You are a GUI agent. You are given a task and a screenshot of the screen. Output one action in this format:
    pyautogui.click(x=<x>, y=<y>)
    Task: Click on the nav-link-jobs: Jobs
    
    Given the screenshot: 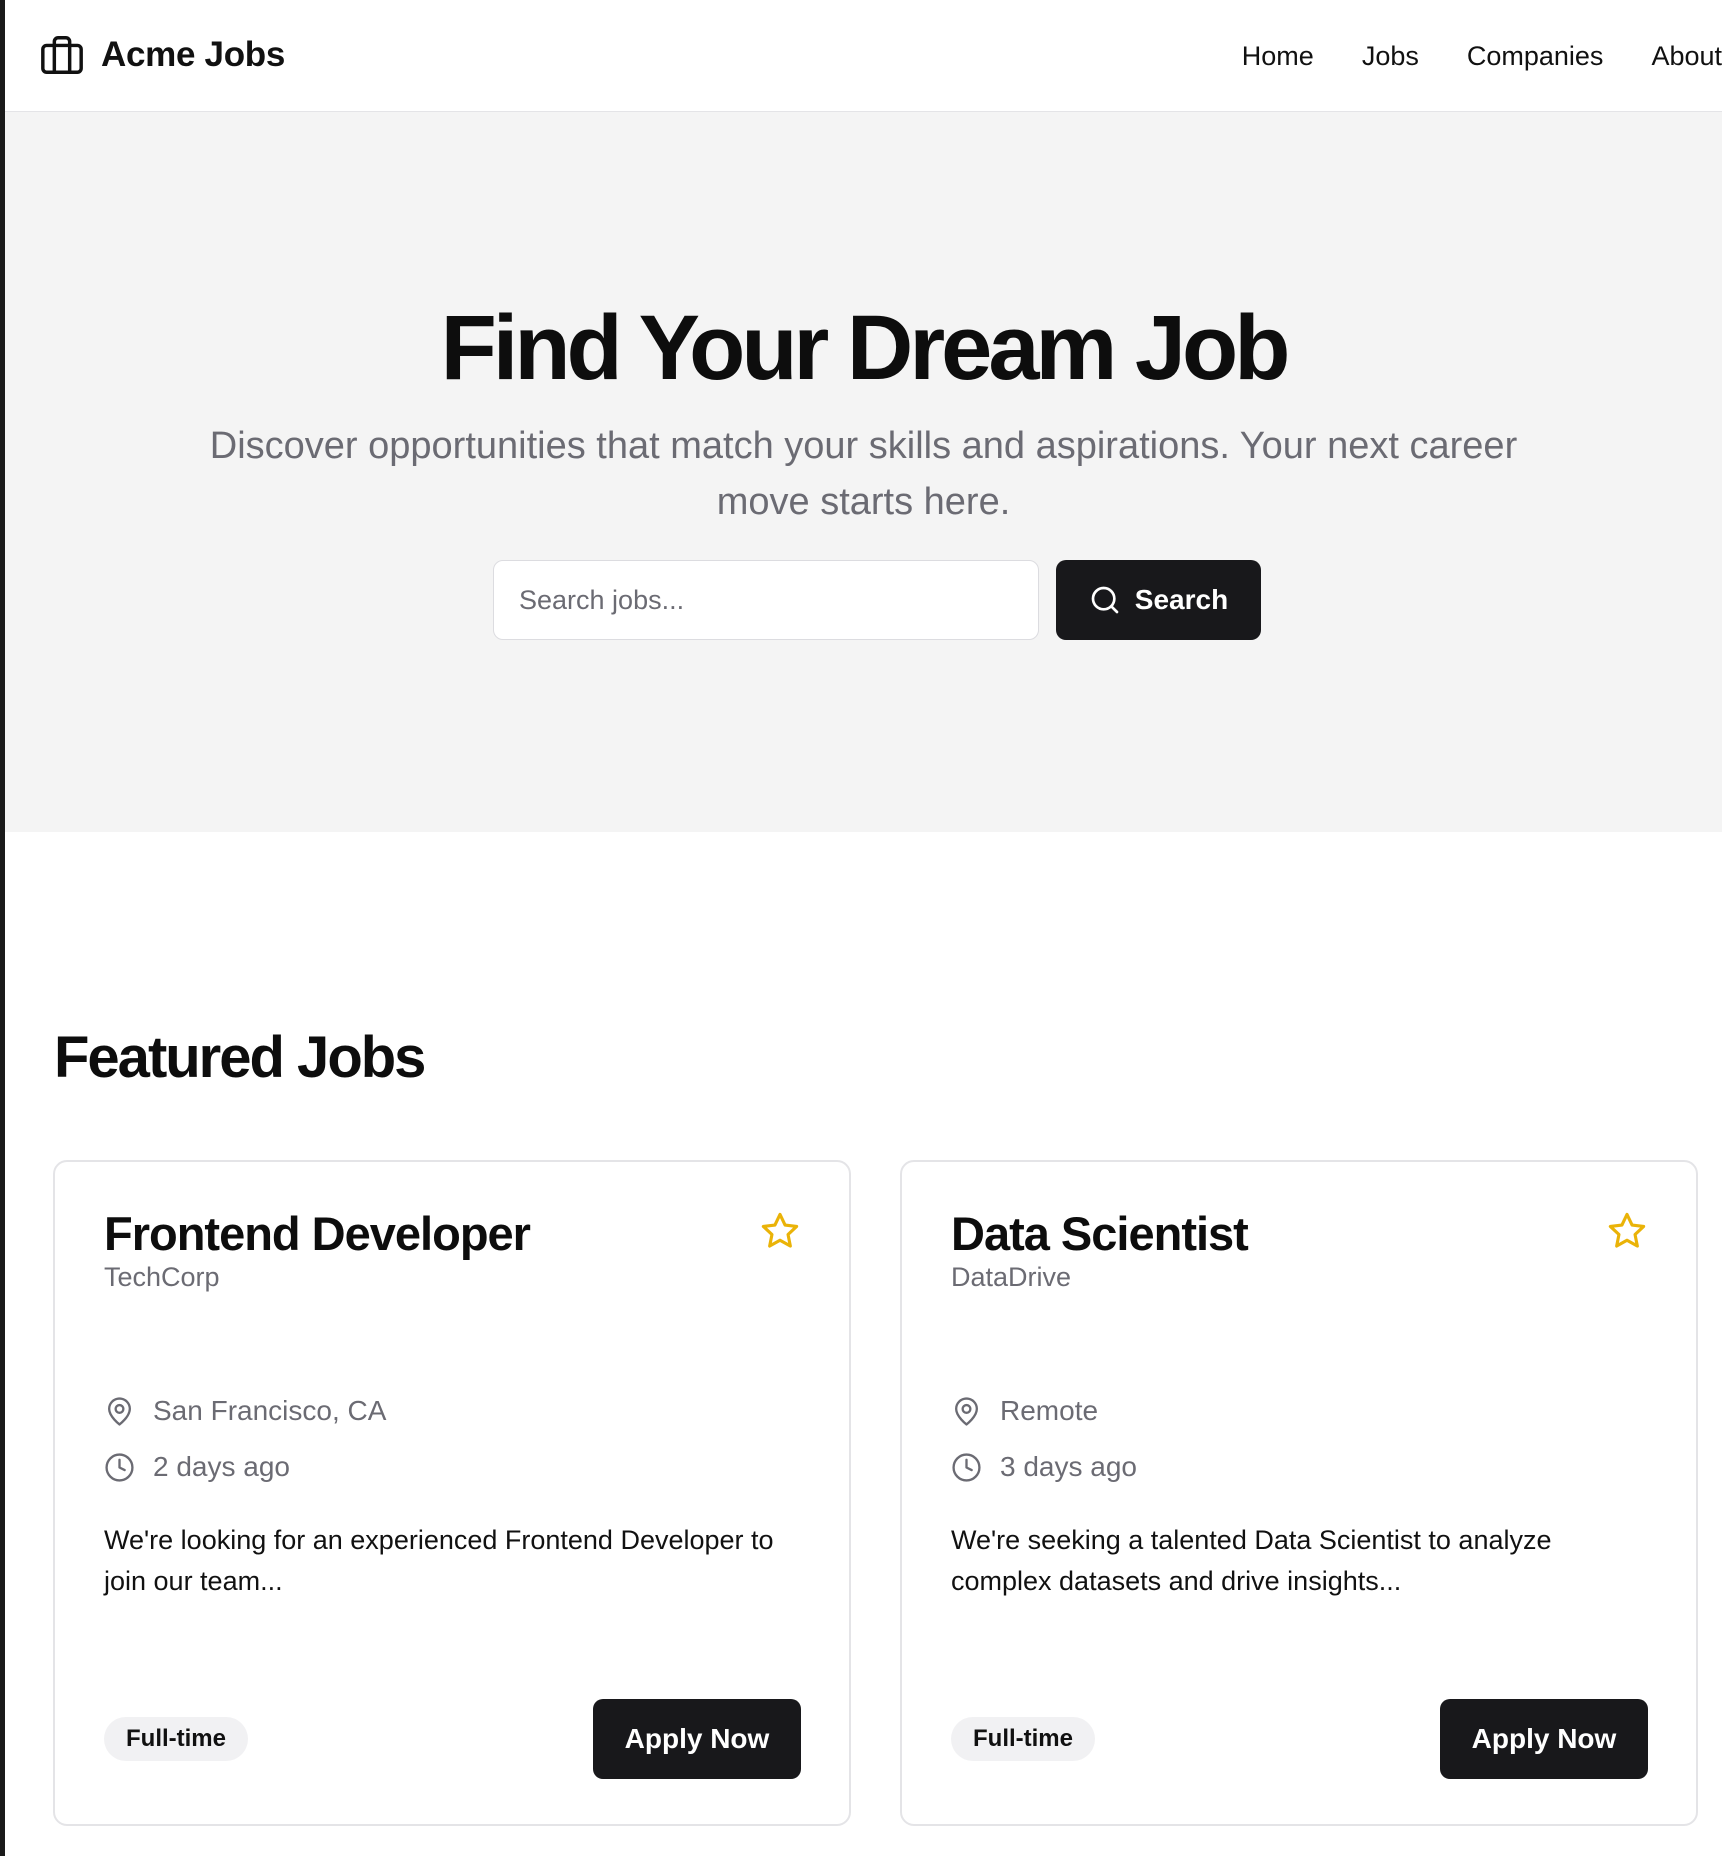 What is the action you would take?
    pyautogui.click(x=1390, y=56)
    